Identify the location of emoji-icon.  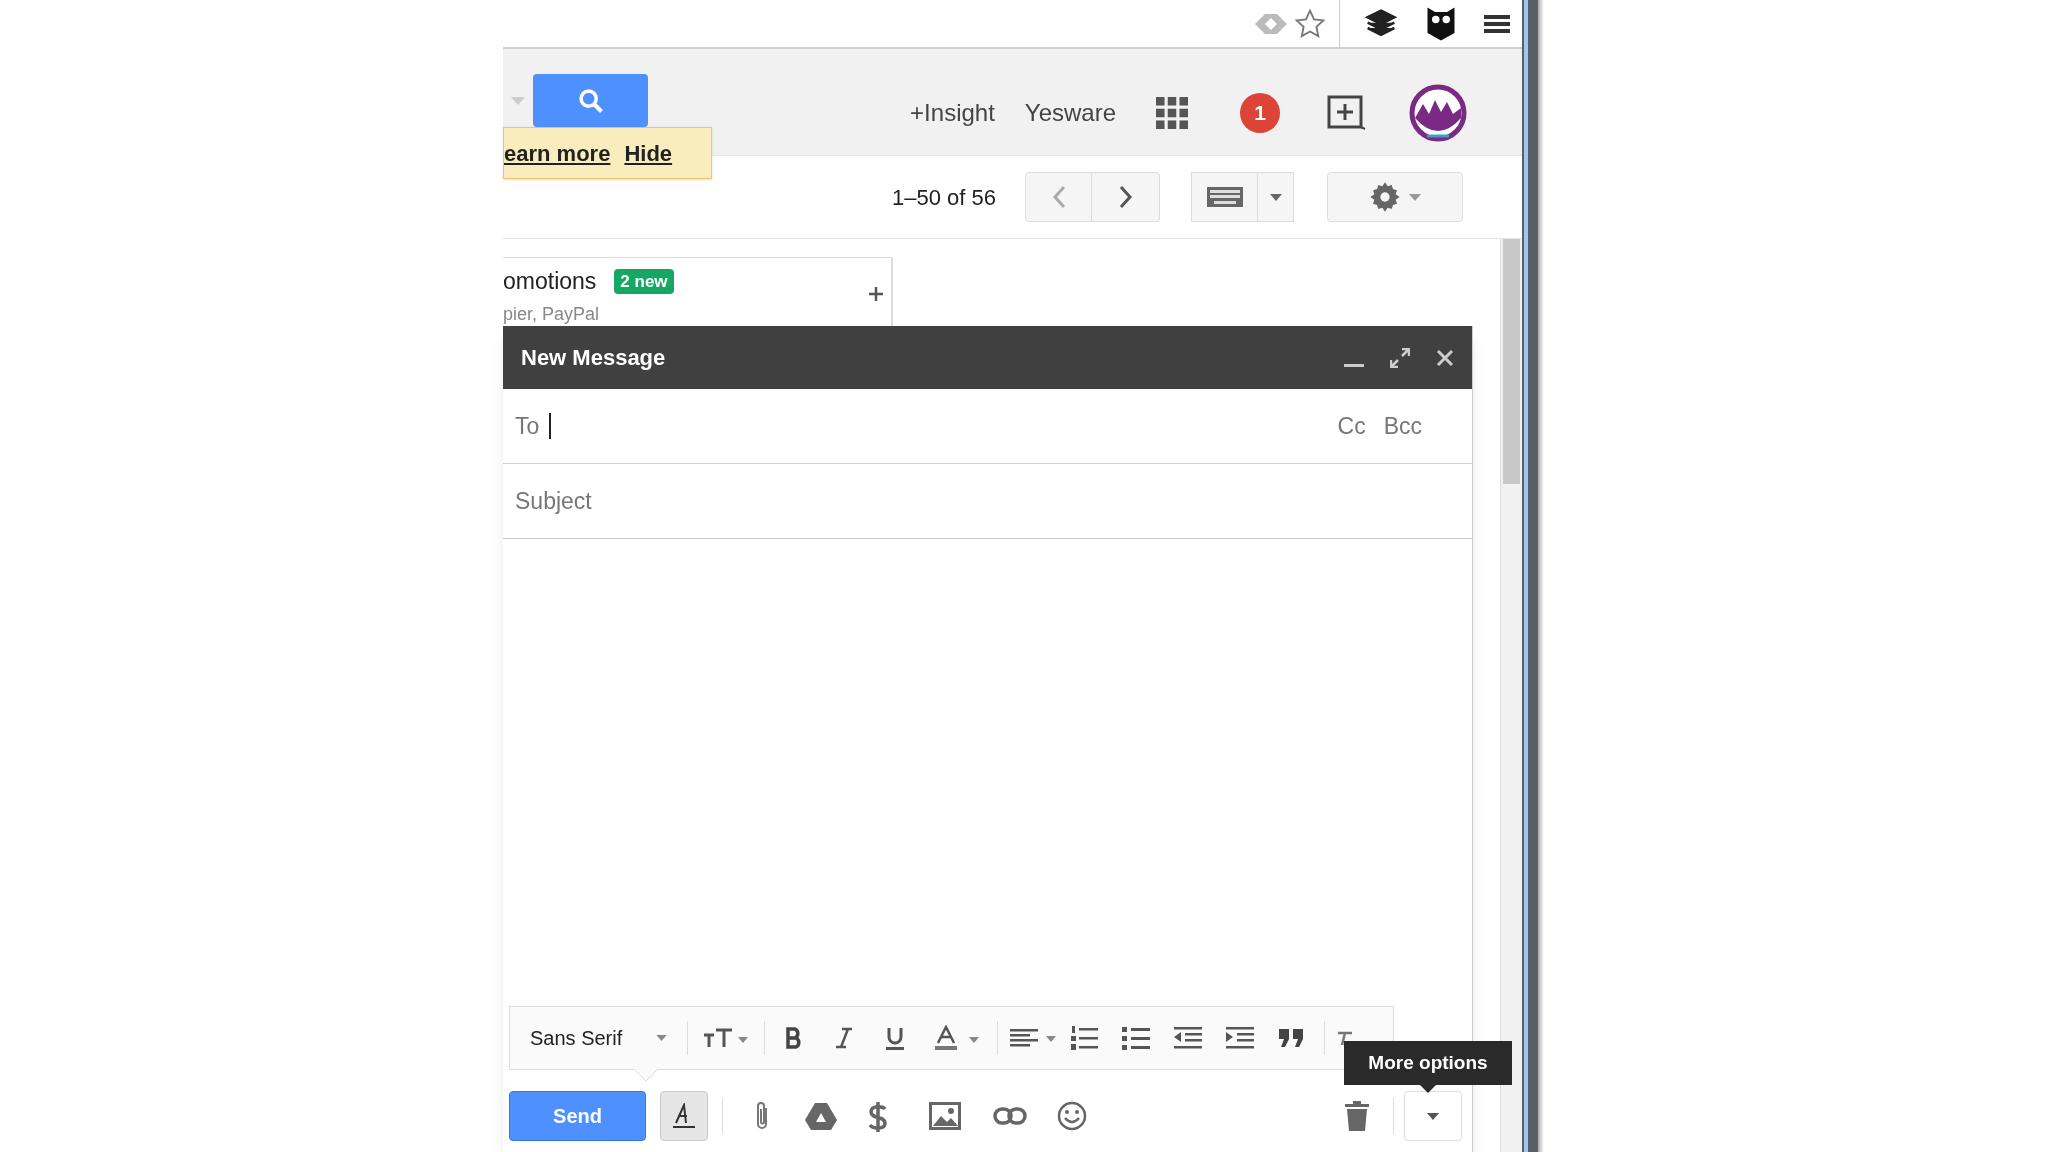
(1072, 1116).